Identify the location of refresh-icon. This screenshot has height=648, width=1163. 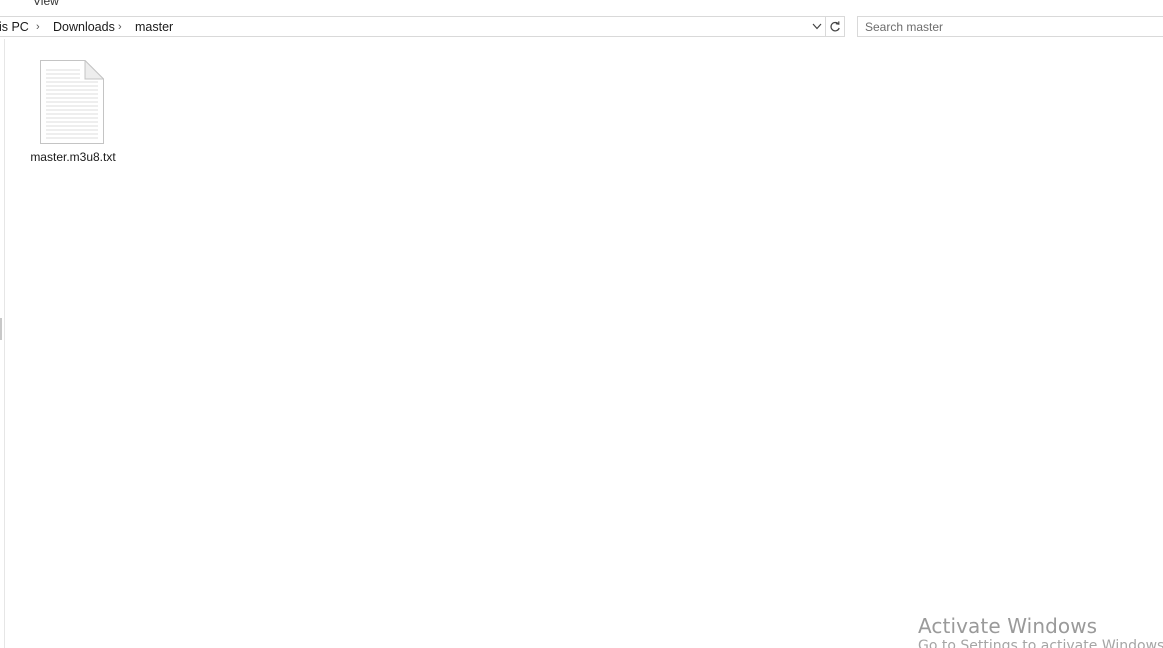
(835, 25).